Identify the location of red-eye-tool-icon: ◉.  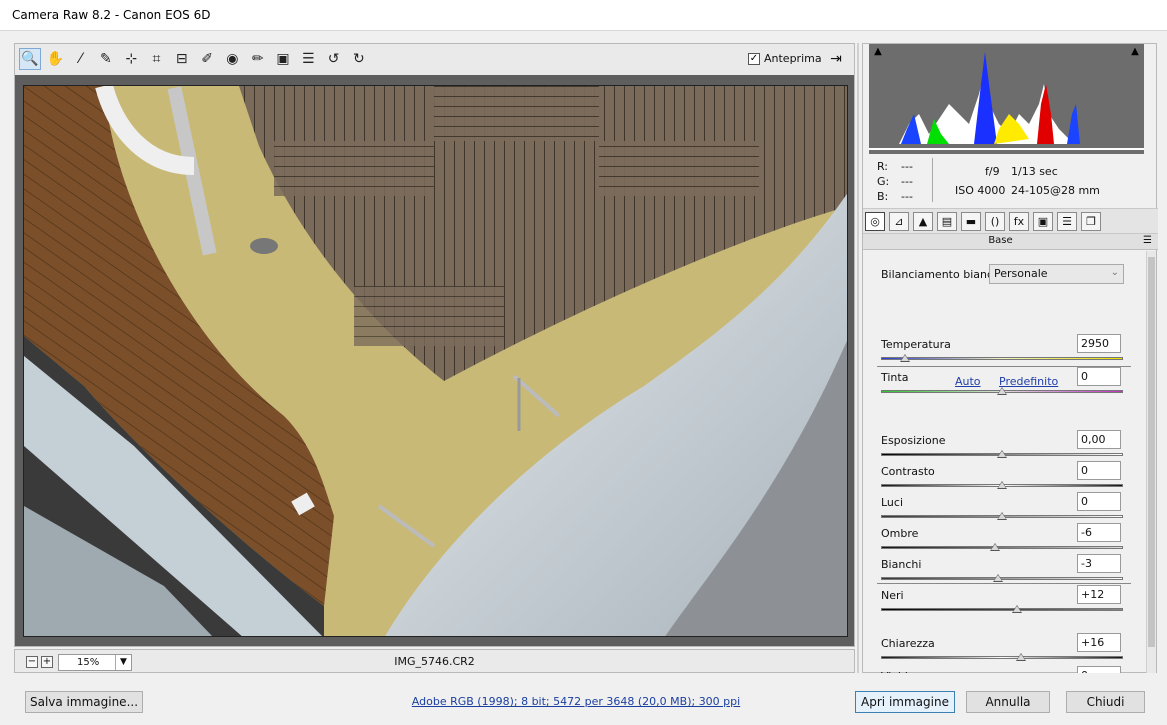
(232, 59).